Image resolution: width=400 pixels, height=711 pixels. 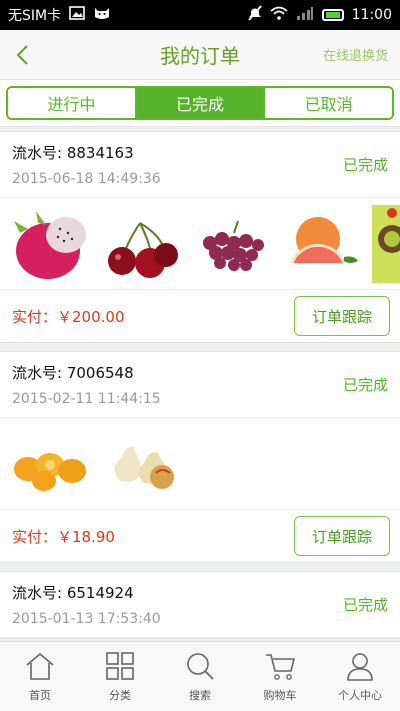 What do you see at coordinates (200, 316) in the screenshot?
I see `order-footer: 实付：￥200.00 订单跟踪` at bounding box center [200, 316].